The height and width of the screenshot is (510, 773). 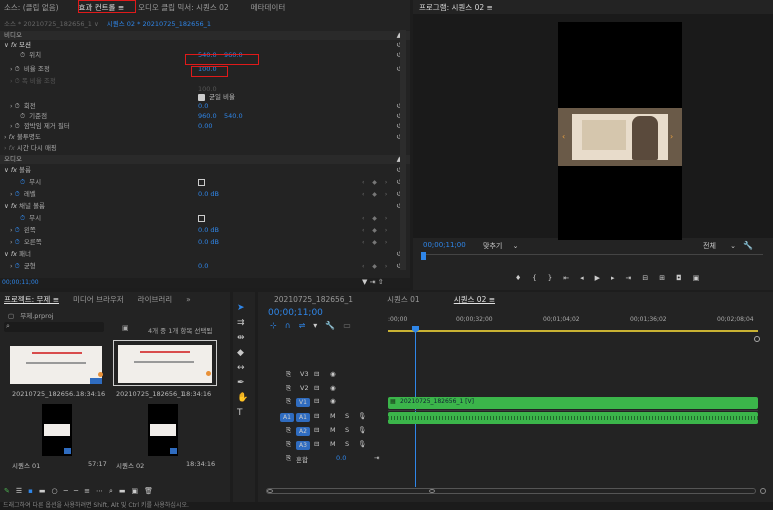 I want to click on play-icon: ▶, so click(x=603, y=278).